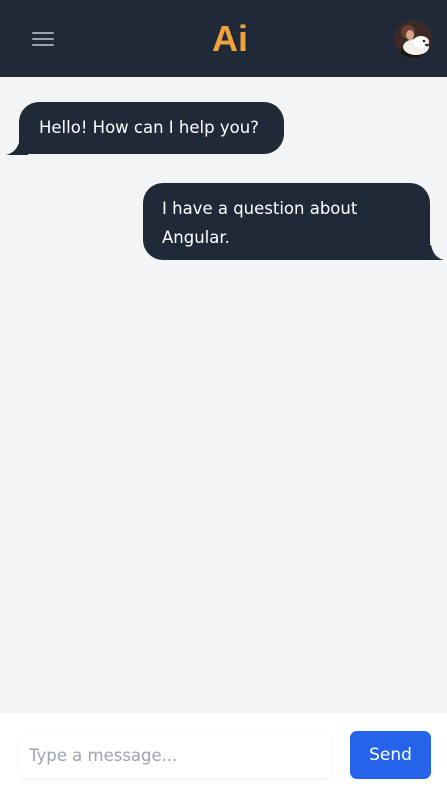 The height and width of the screenshot is (796, 447). Describe the element at coordinates (286, 221) in the screenshot. I see `user-message: I have a question about Angular.` at that location.